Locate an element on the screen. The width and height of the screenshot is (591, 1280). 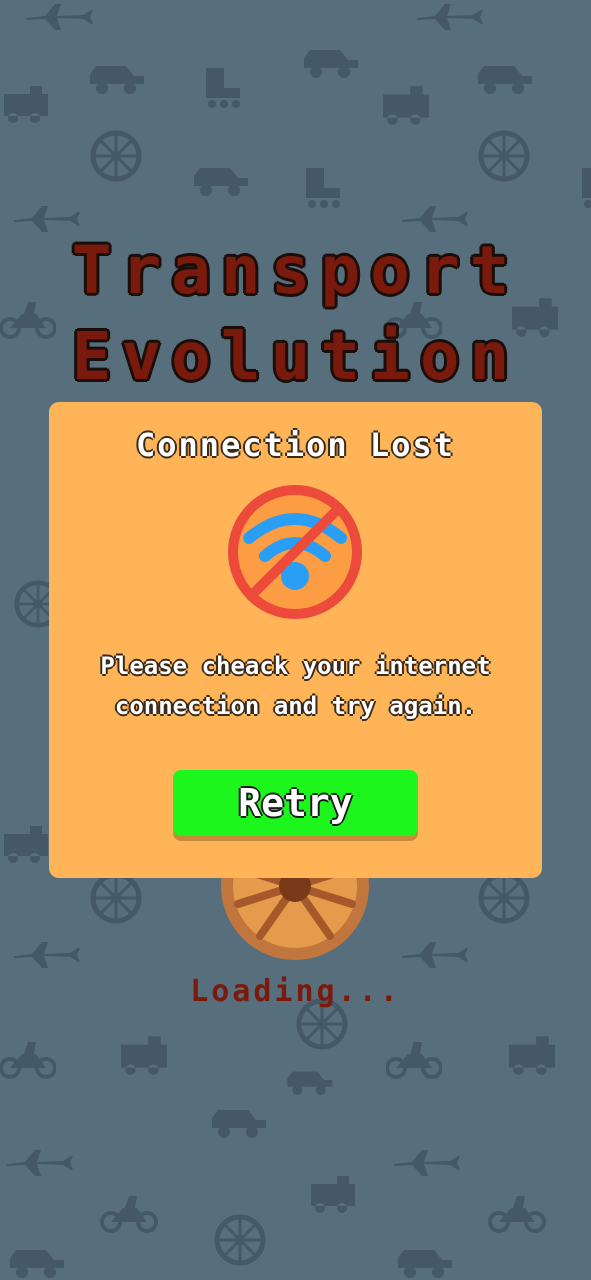
no-wifi-icon is located at coordinates (295, 552).